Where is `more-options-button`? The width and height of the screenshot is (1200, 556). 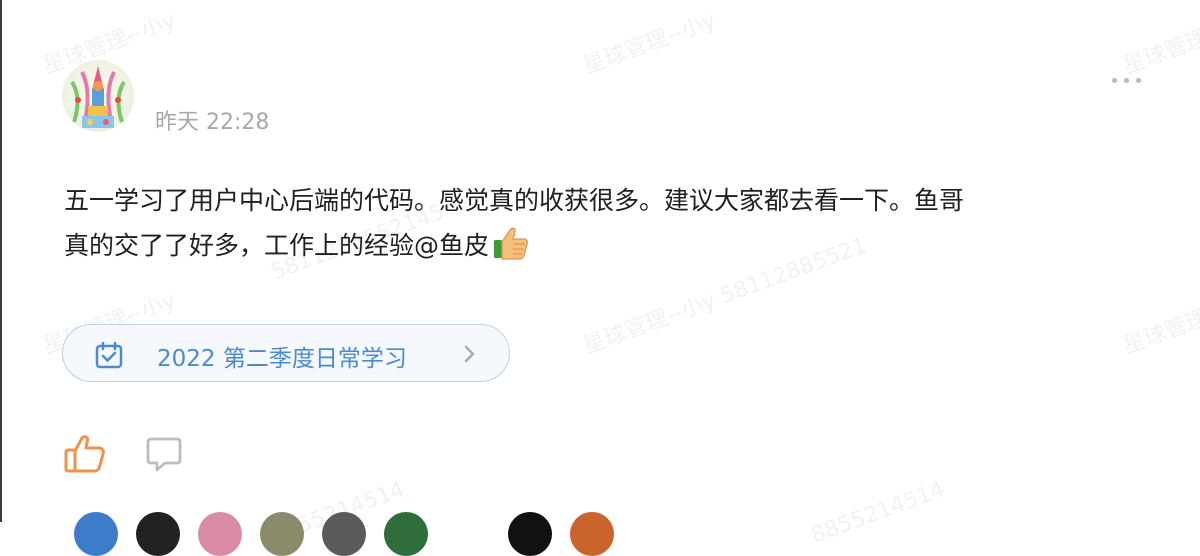 more-options-button is located at coordinates (1127, 80).